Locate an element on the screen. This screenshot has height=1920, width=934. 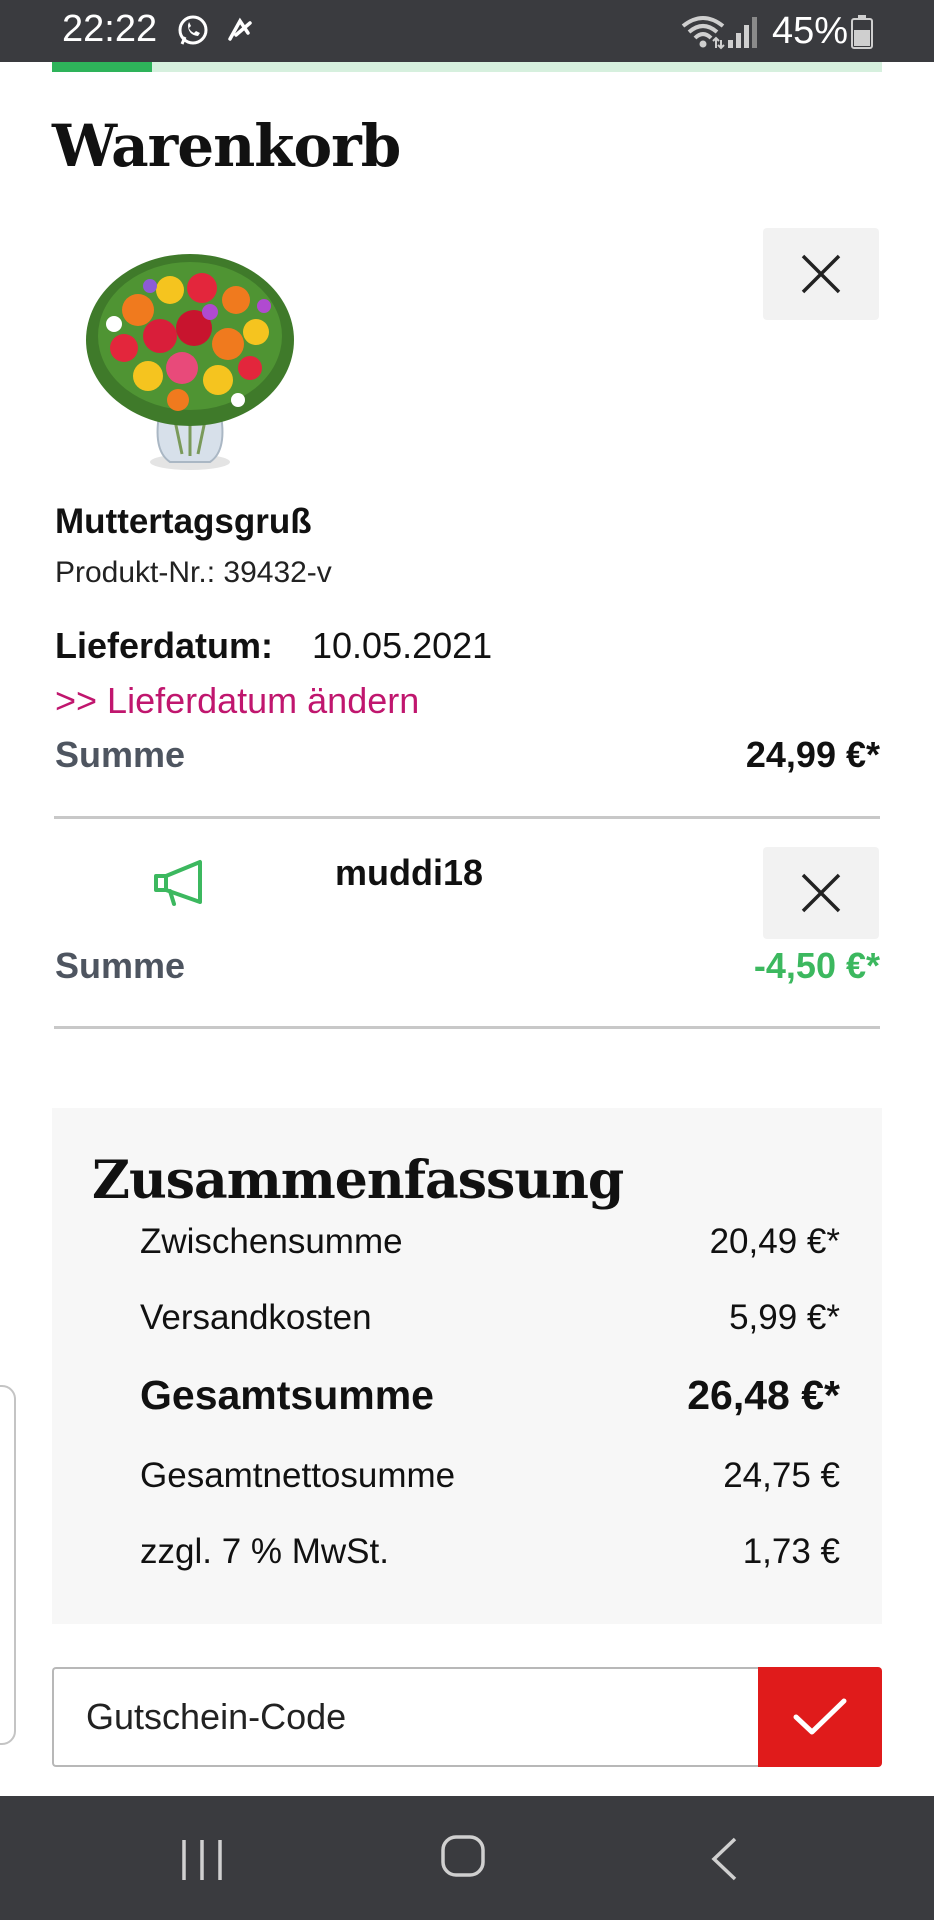
item-sum-value: 24,99 €* is located at coordinates (812, 754).